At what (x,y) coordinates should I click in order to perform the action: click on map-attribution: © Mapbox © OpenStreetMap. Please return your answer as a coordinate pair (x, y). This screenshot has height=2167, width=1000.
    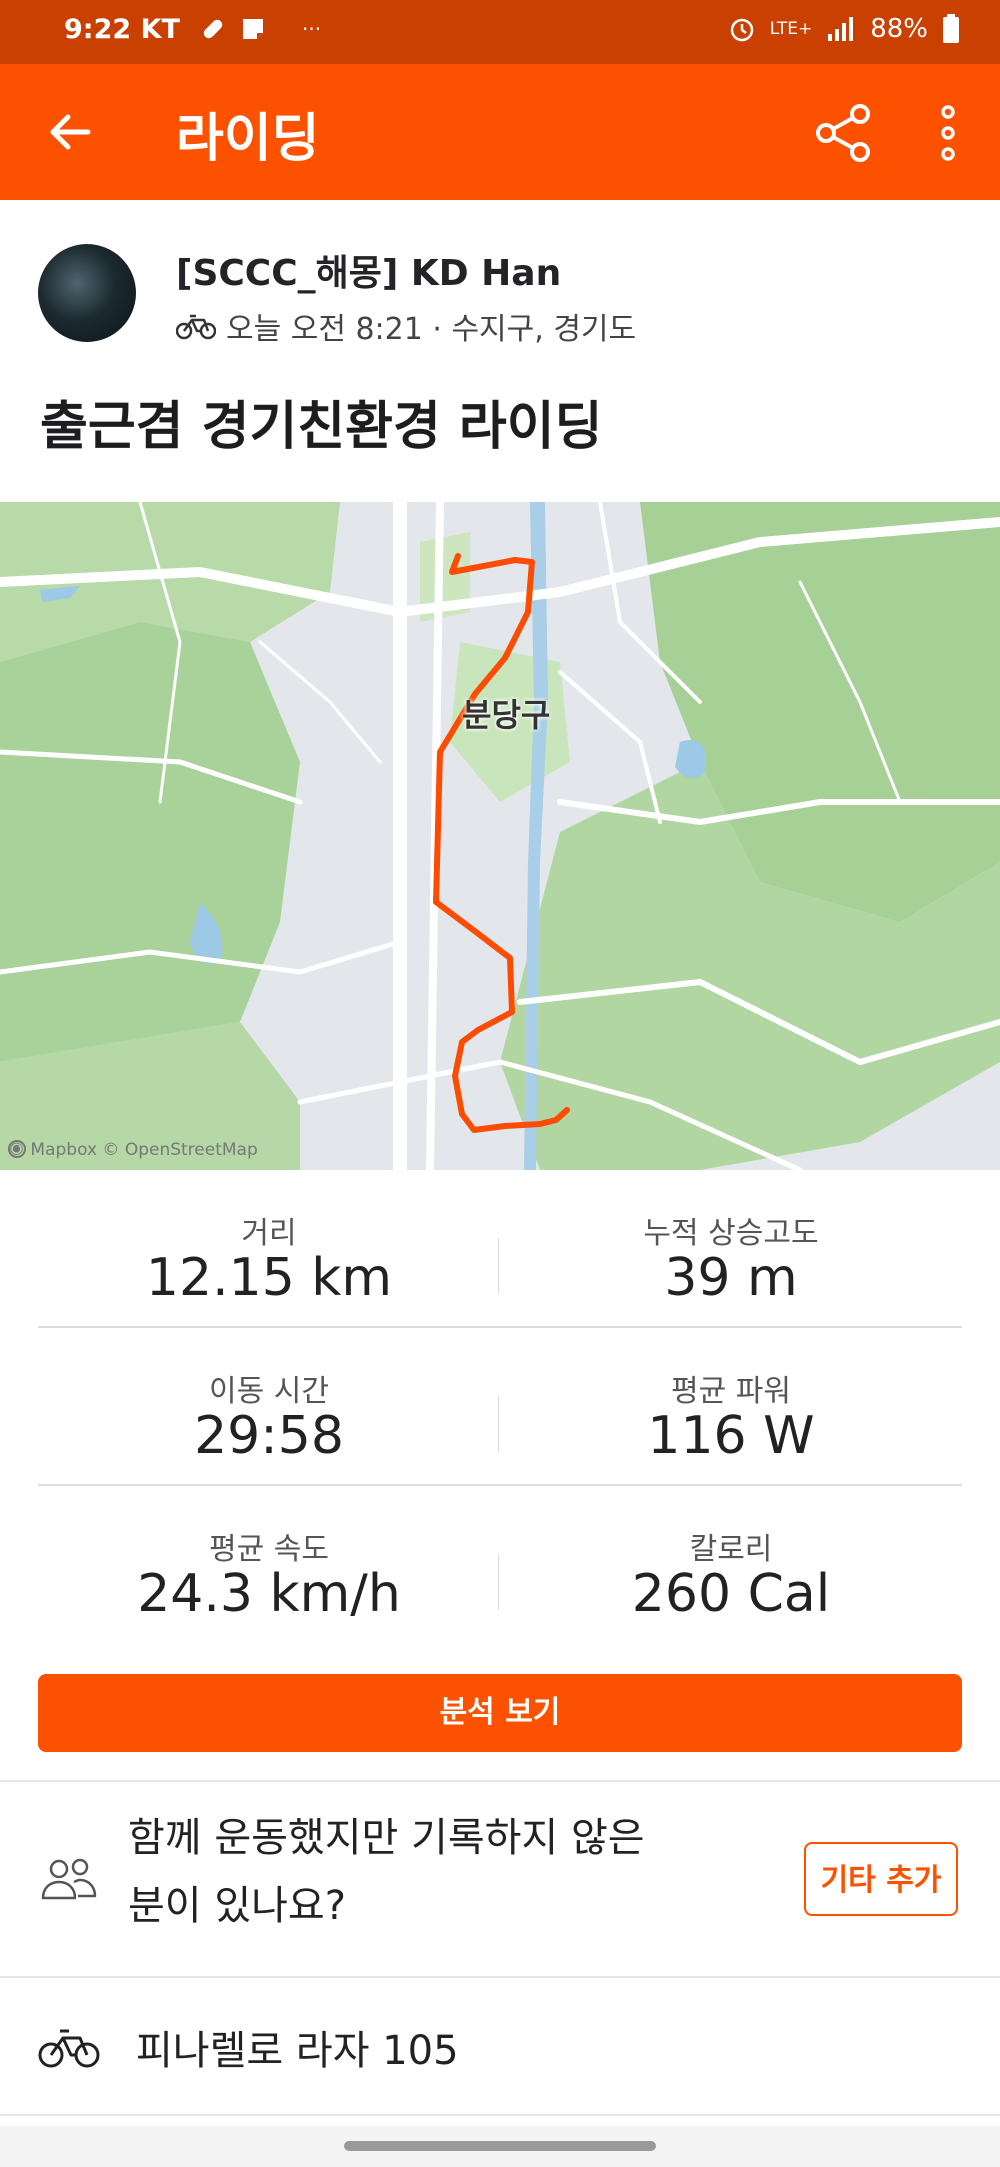
    Looking at the image, I should click on (133, 1150).